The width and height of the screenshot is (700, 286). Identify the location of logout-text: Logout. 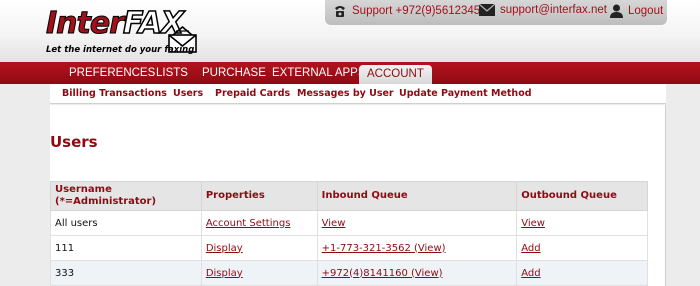
(646, 11).